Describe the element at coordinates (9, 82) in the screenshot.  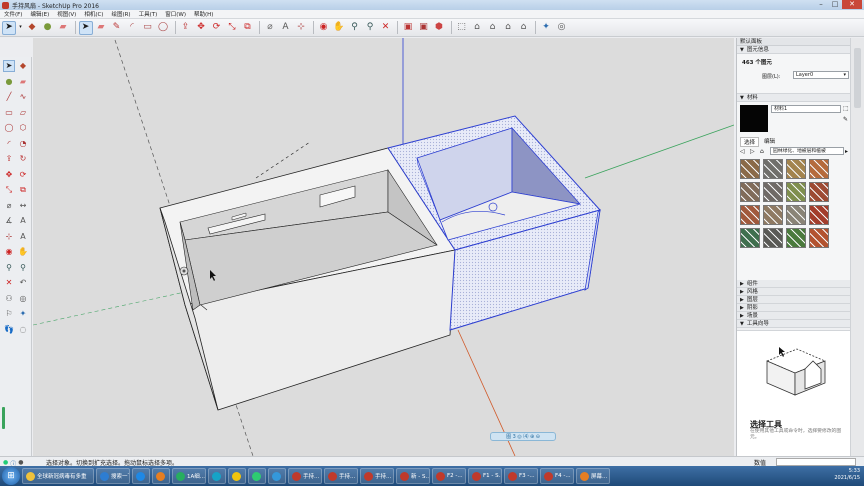
I see `paint-bucket-icon: ●` at that location.